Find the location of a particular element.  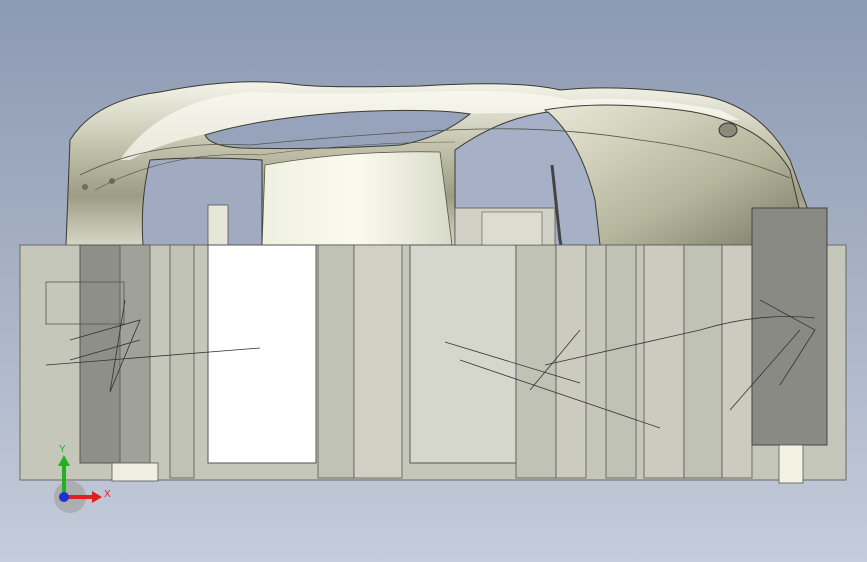

rear-hole is located at coordinates (728, 130).